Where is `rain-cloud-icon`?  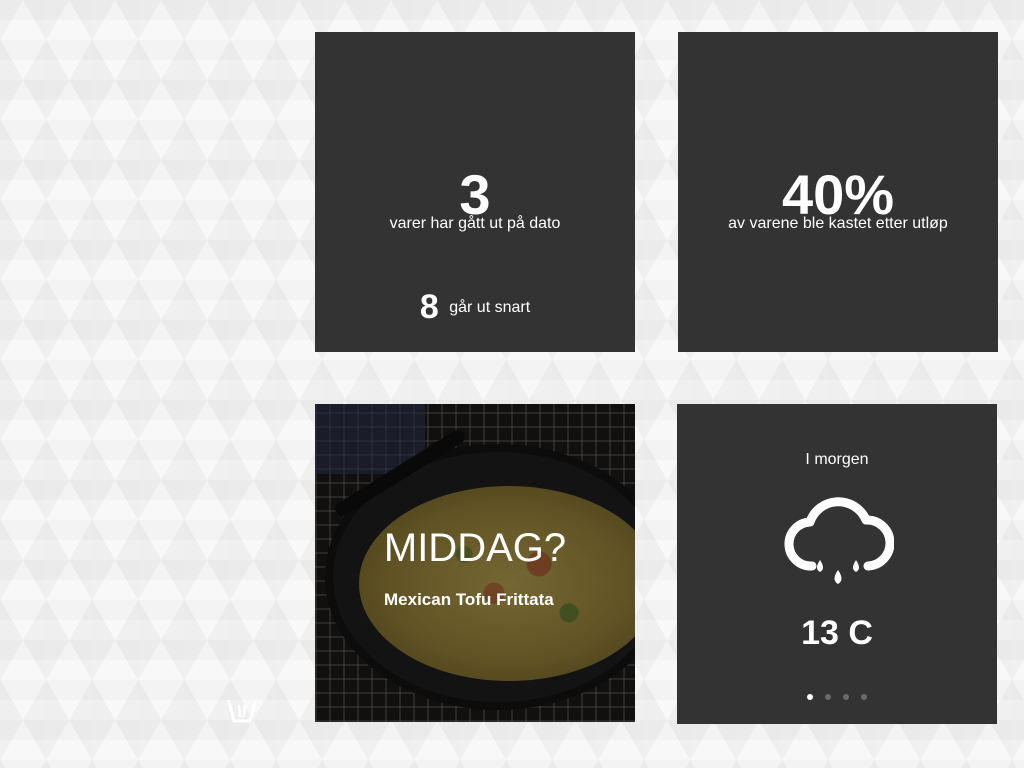
rain-cloud-icon is located at coordinates (839, 540).